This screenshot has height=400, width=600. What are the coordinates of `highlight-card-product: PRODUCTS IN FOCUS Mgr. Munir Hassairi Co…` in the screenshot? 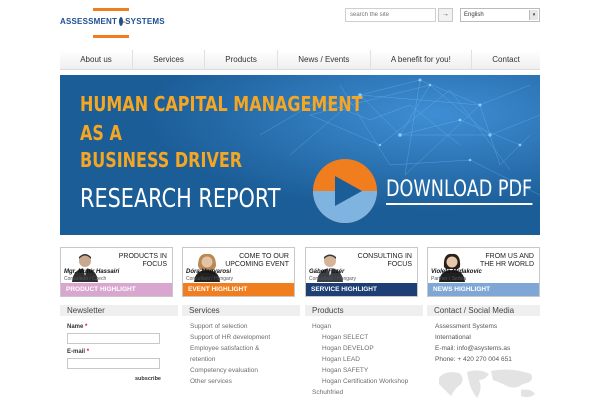 It's located at (116, 272).